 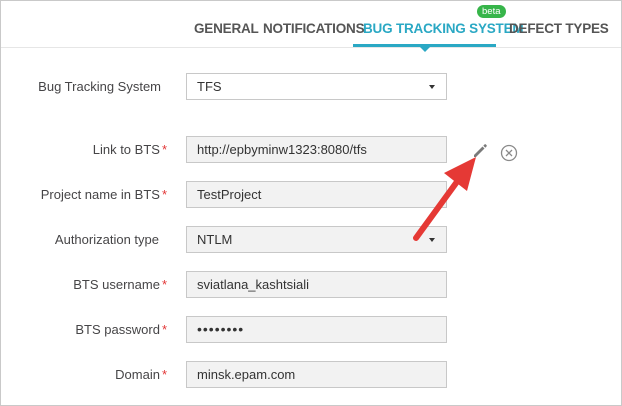 I want to click on password-field: ••••••••, so click(x=316, y=329).